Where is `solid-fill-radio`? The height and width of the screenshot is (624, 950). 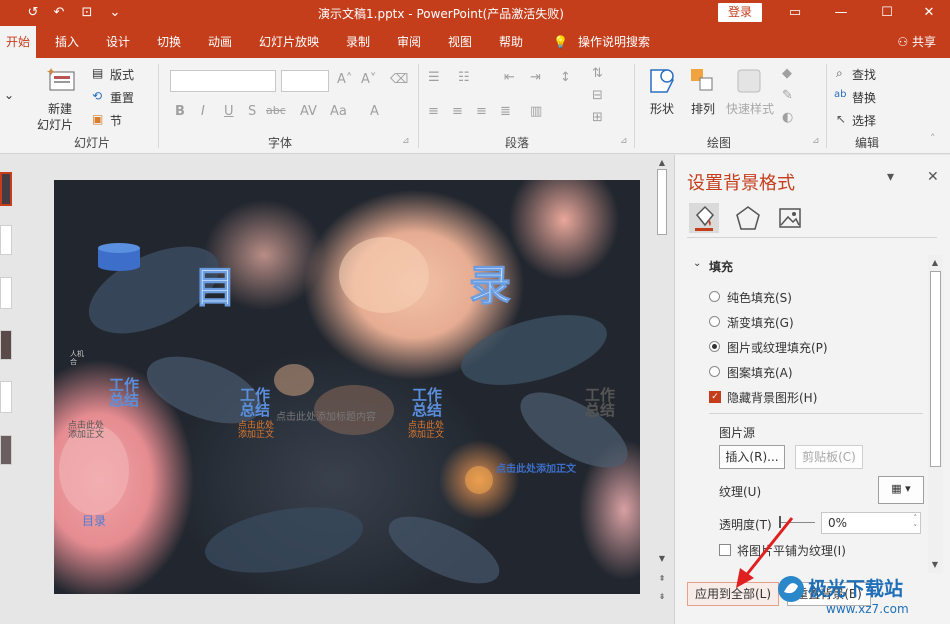
solid-fill-radio is located at coordinates (714, 296).